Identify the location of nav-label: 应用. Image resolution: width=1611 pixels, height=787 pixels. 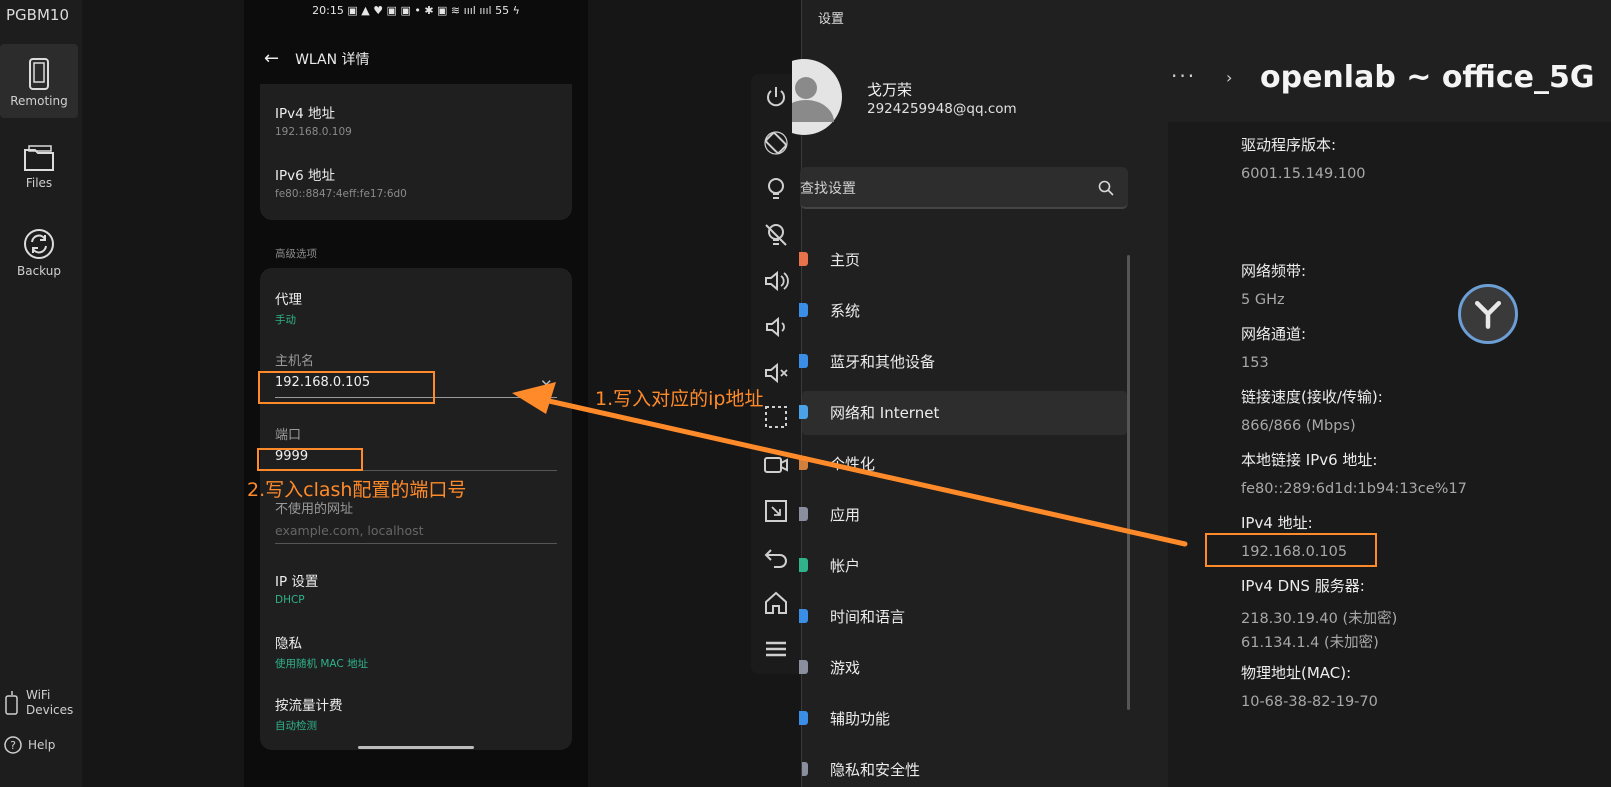
(845, 515).